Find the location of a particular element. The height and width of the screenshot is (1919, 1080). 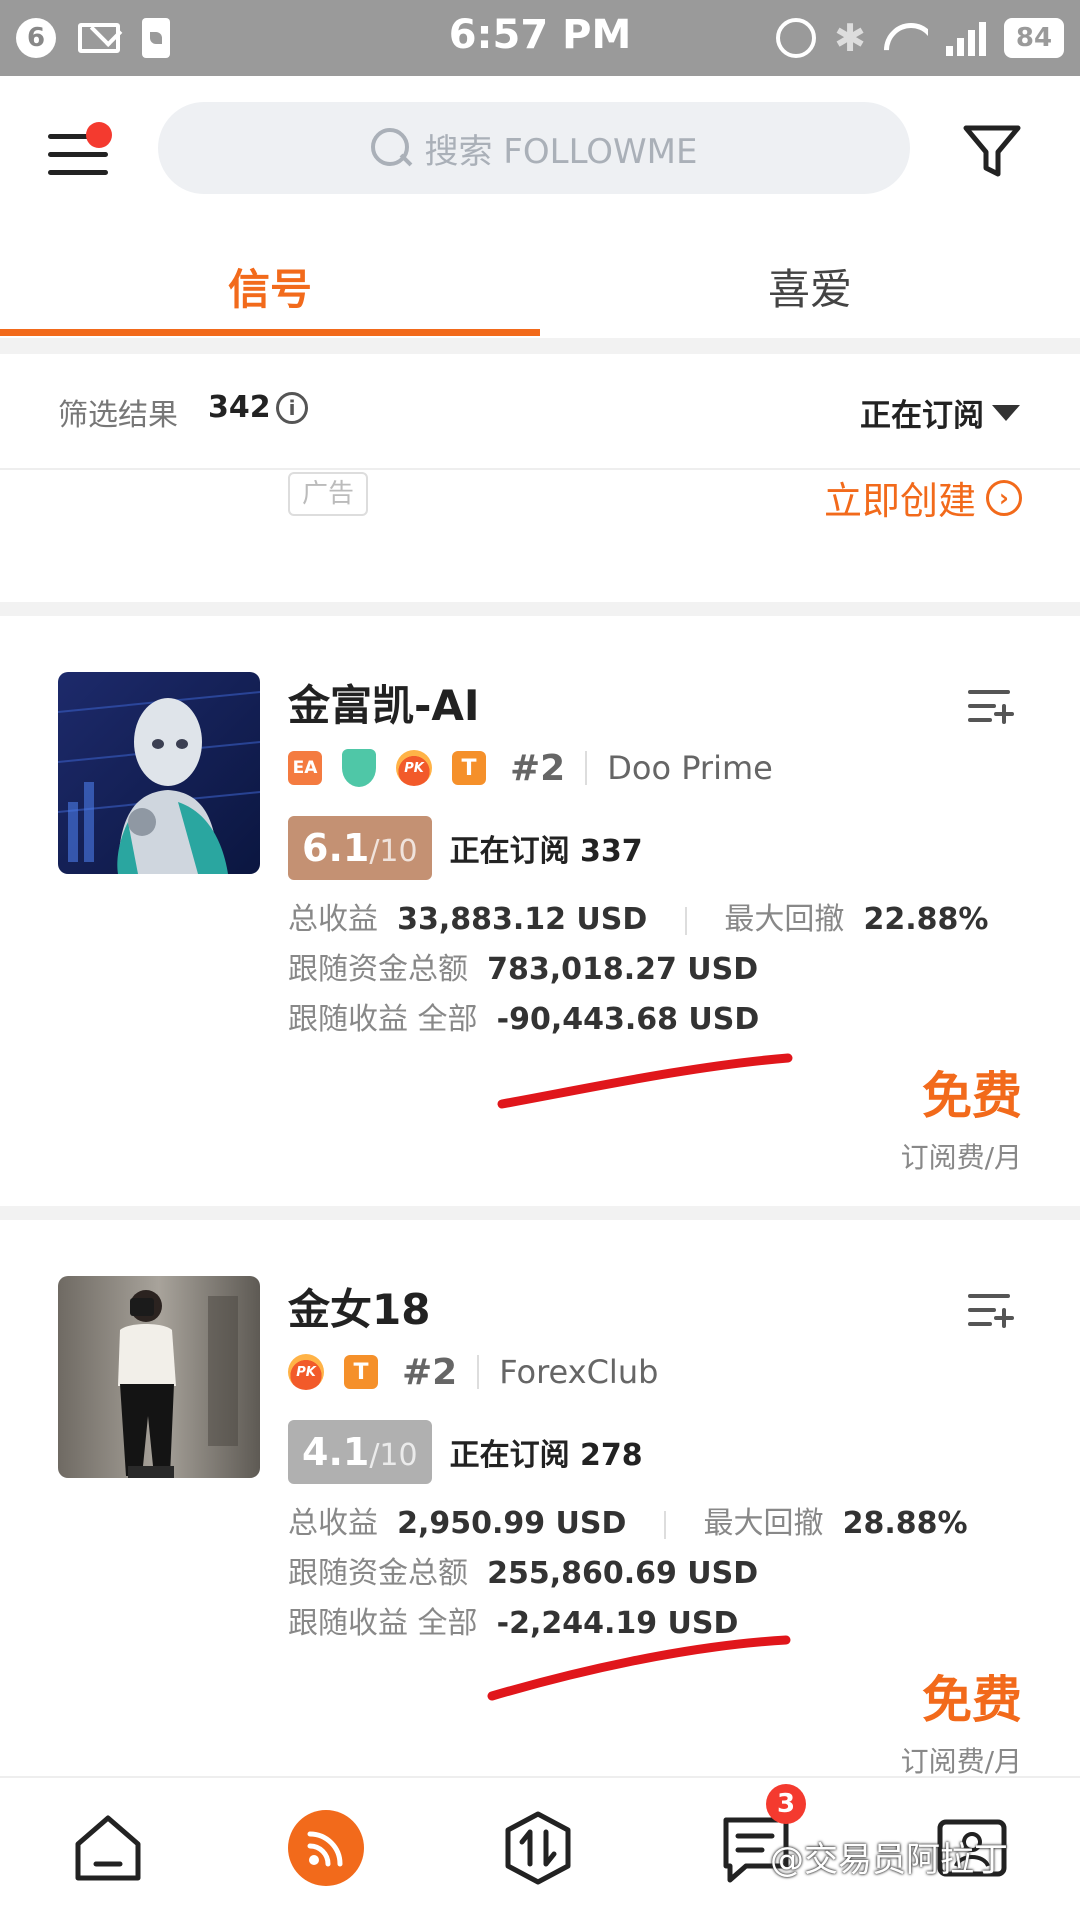

ad-tag: 广告 is located at coordinates (328, 494).